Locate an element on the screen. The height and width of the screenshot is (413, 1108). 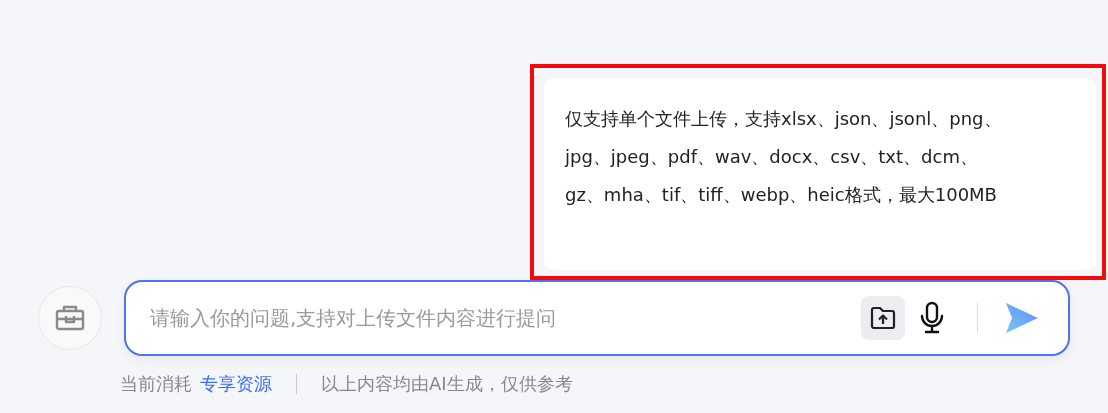
toolbox-icon is located at coordinates (70, 318).